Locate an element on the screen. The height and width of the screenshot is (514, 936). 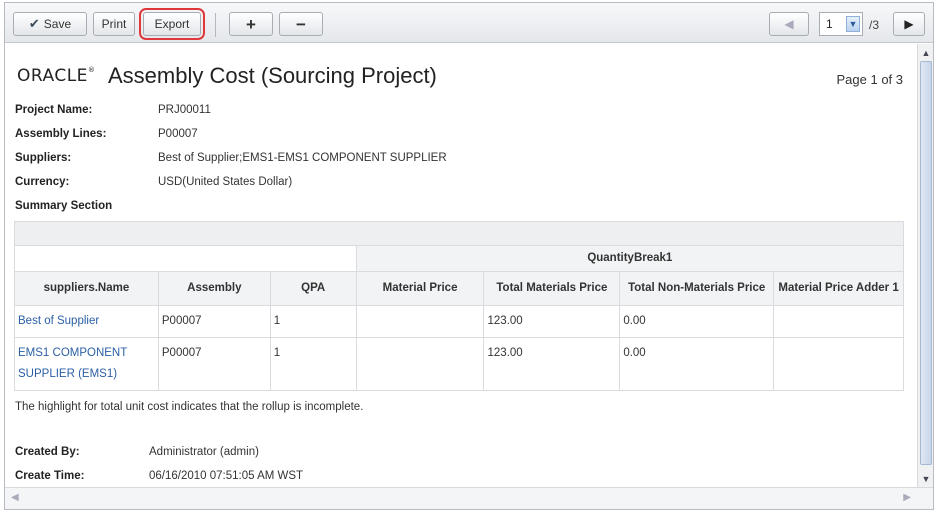
summary-section-title: Summary Section is located at coordinates (64, 206).